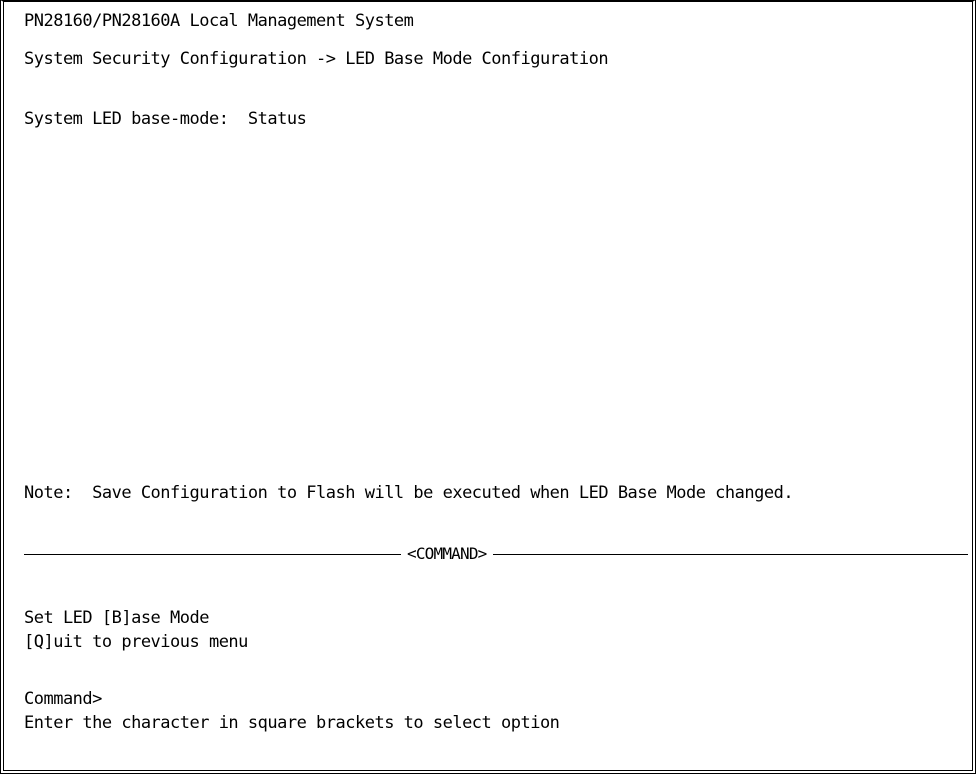  Describe the element at coordinates (126, 119) in the screenshot. I see `led-base-mode-label: System LED base-mode:` at that location.